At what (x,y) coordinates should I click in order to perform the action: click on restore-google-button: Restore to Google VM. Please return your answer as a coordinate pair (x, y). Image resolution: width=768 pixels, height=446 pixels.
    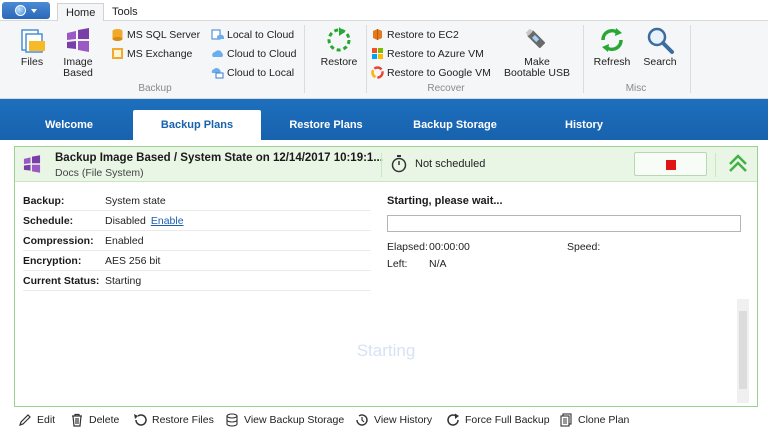
    Looking at the image, I should click on (431, 72).